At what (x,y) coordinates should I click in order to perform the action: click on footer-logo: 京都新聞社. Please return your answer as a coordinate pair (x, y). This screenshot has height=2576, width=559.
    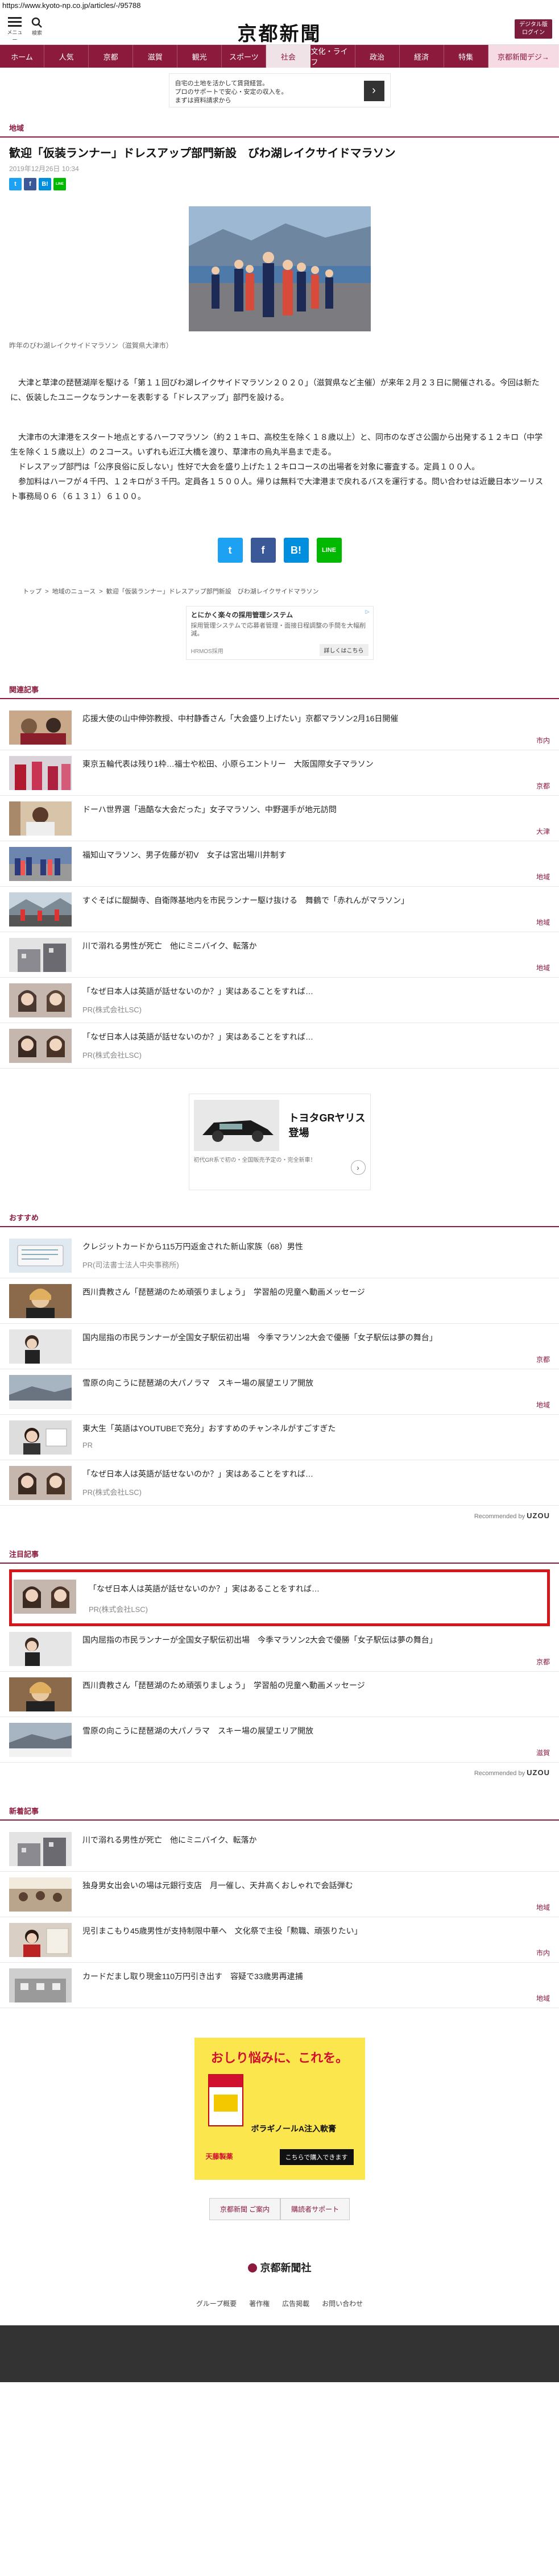
    Looking at the image, I should click on (279, 2268).